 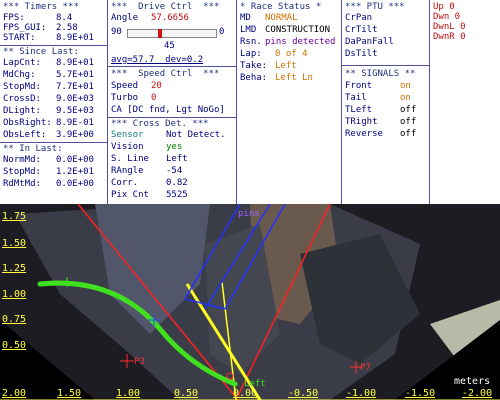 I want to click on since-lapcnt-value: 8.9E+01, so click(x=75, y=63).